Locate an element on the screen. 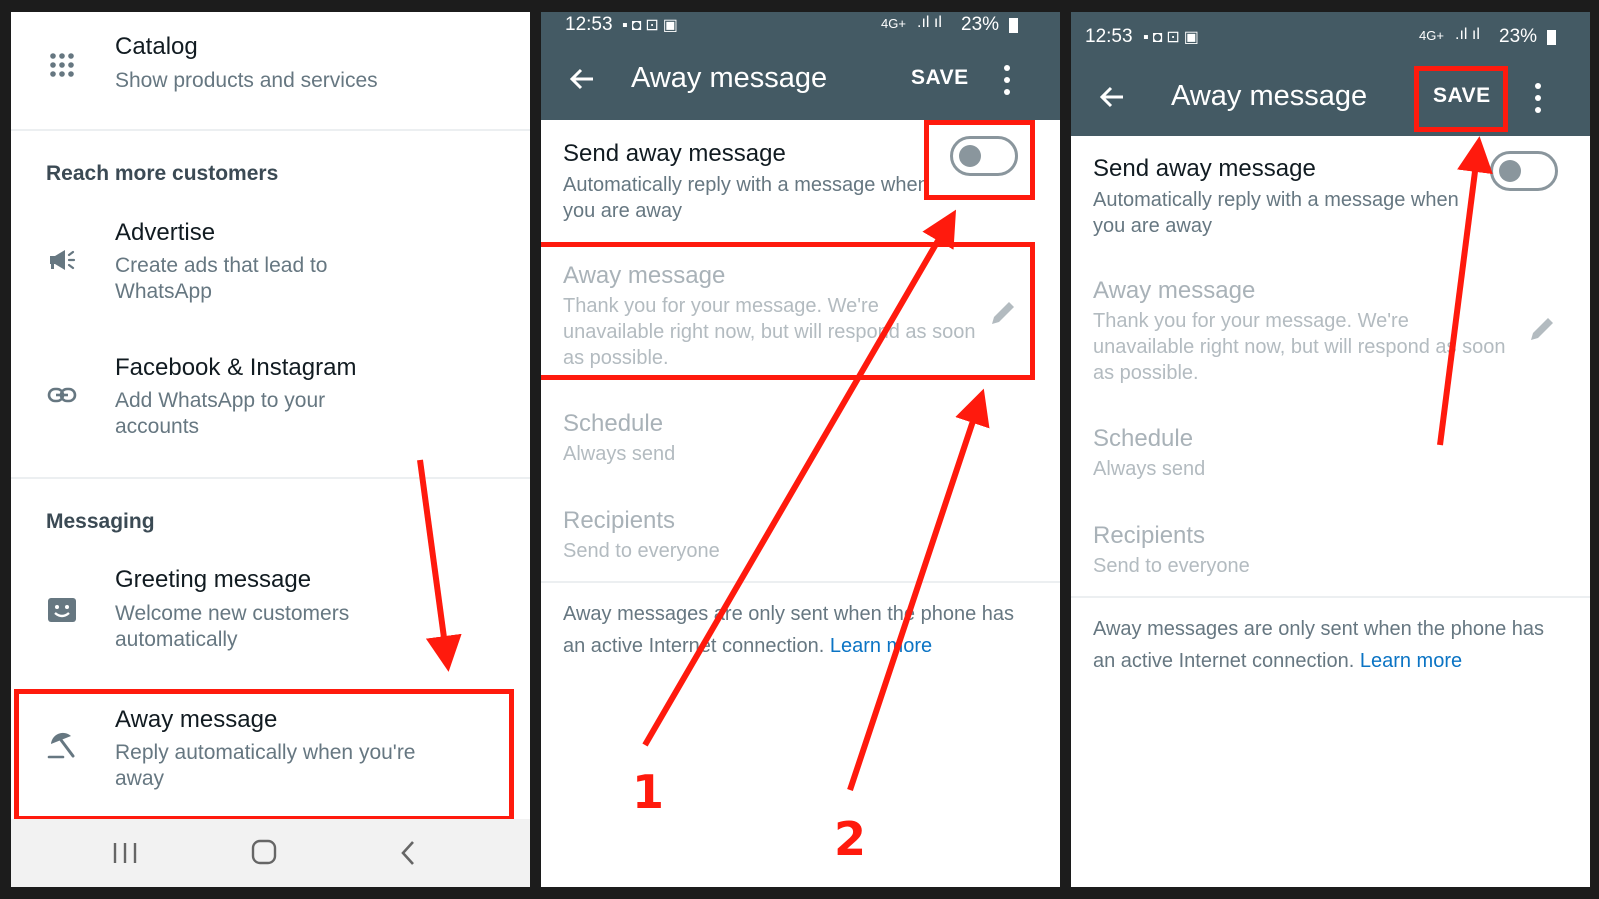  advertise-subtitle: Create ads that lead to WhatsApp is located at coordinates (221, 278).